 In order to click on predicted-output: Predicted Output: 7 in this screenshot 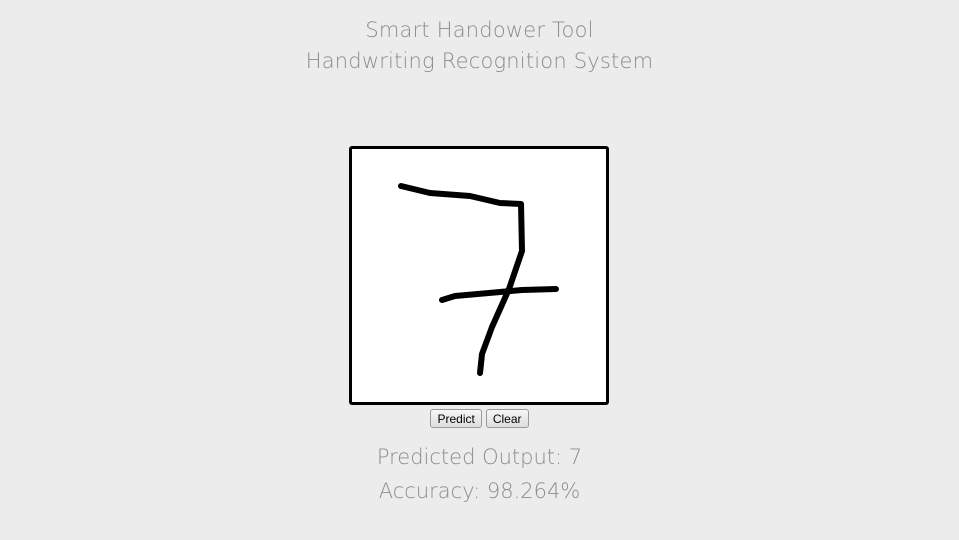, I will do `click(479, 457)`.